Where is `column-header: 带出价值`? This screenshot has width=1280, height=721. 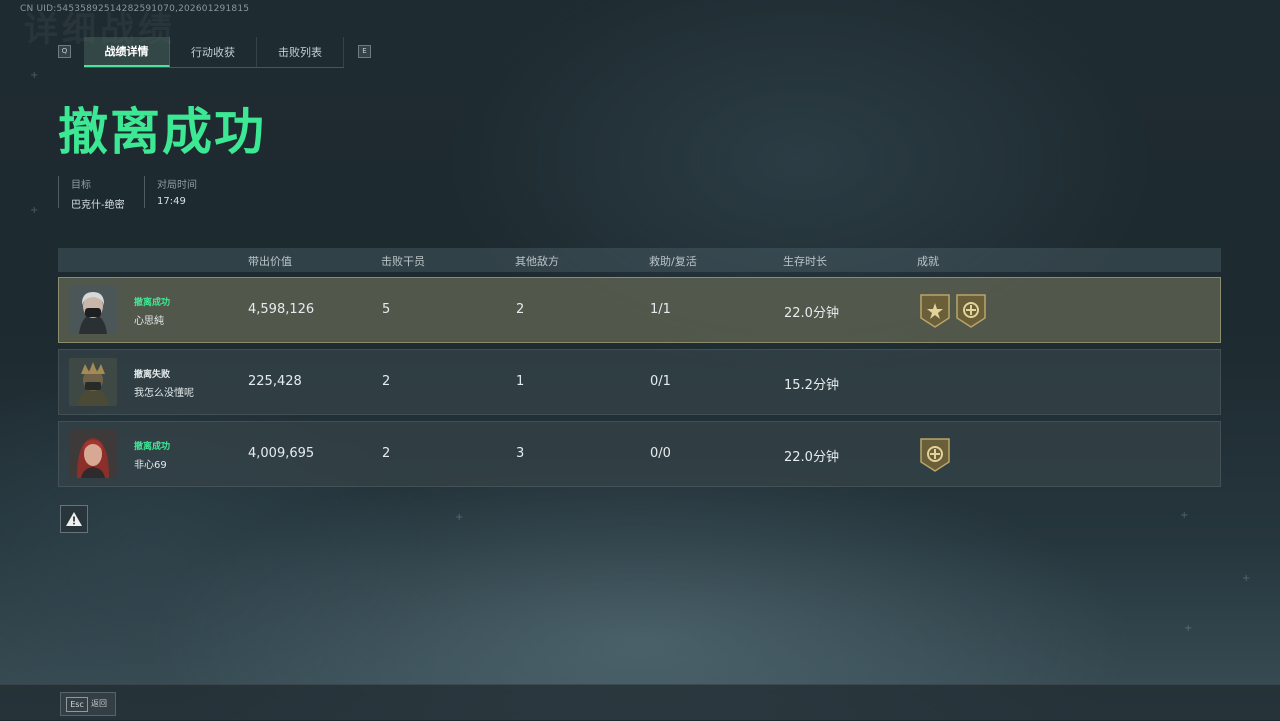
column-header: 带出价值 is located at coordinates (270, 261).